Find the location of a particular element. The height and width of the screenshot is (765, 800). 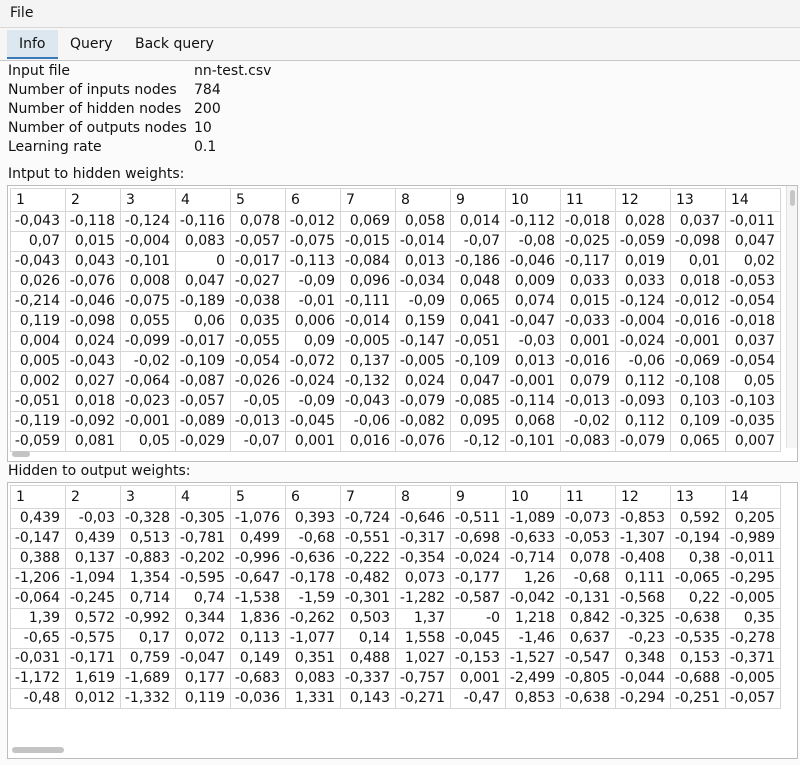

weight-cell: 0,17 is located at coordinates (148, 638).